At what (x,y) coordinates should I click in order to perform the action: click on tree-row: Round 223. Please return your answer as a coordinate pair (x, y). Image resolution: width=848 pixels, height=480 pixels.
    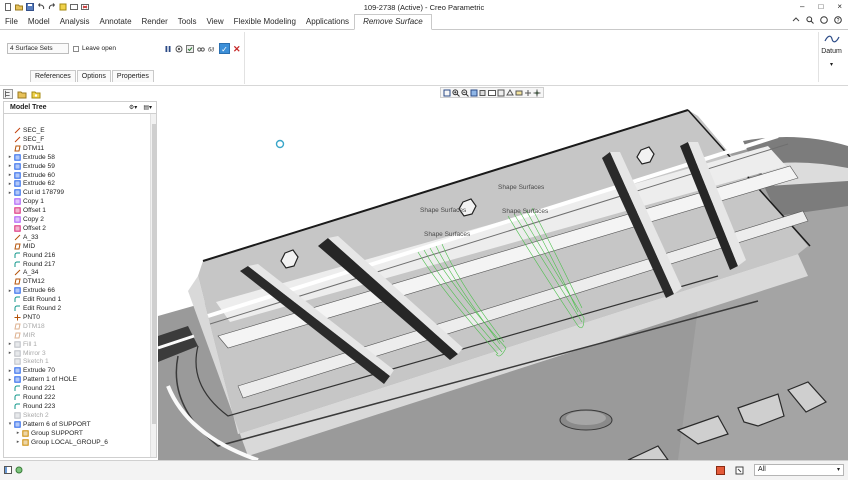
    Looking at the image, I should click on (29, 406).